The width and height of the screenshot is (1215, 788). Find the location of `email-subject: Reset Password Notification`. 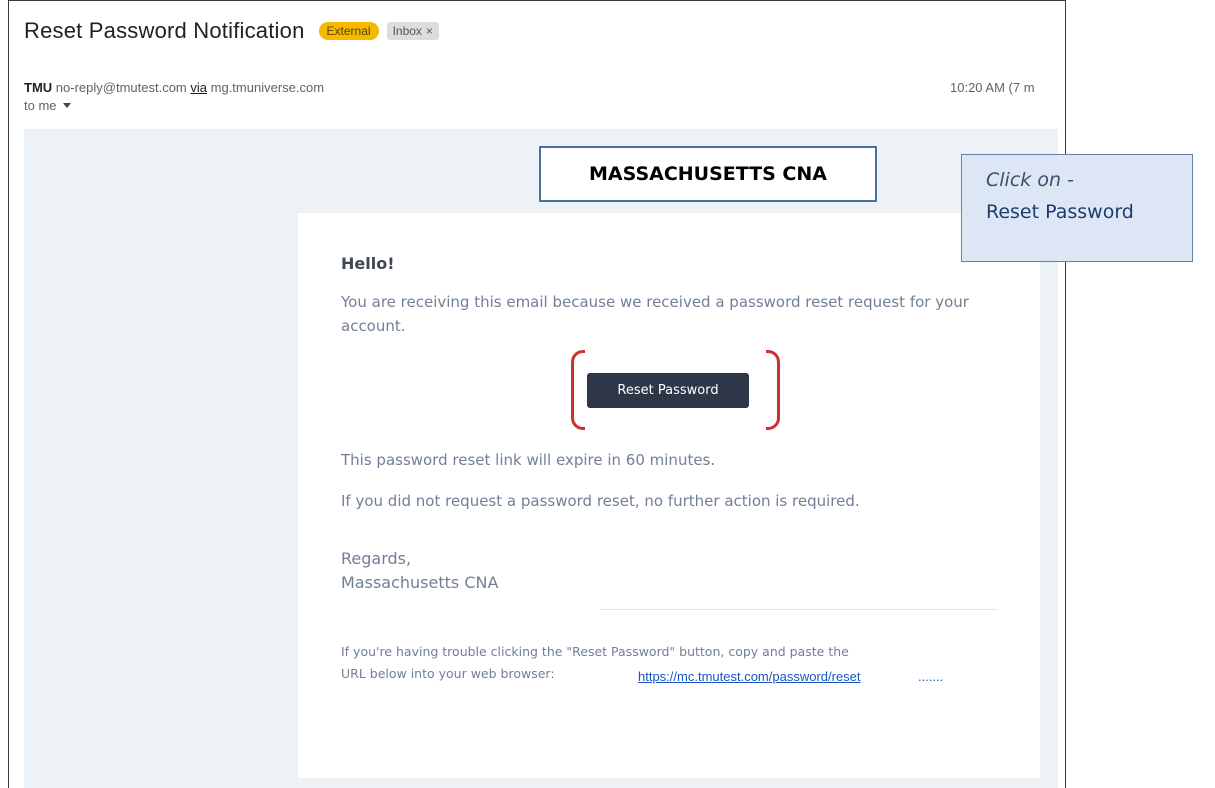

email-subject: Reset Password Notification is located at coordinates (164, 30).